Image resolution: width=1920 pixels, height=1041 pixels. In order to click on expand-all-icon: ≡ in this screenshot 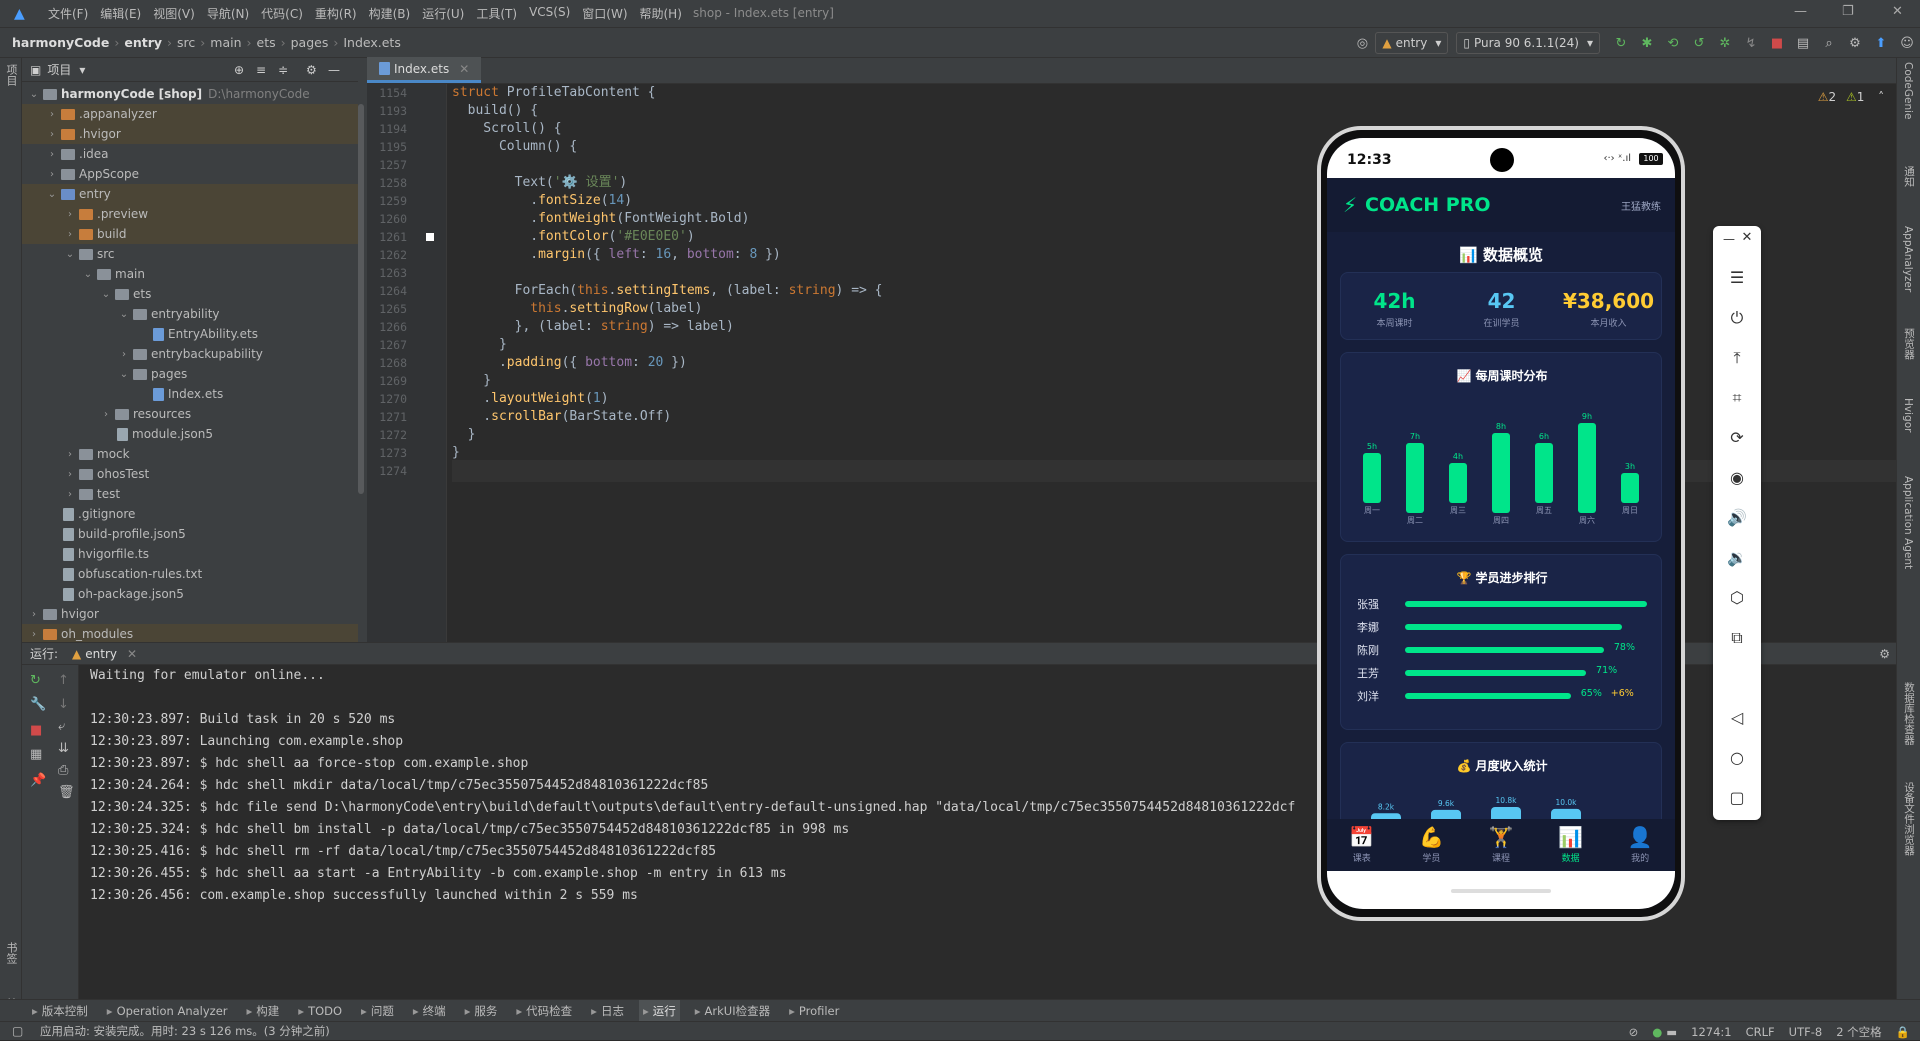, I will do `click(261, 70)`.